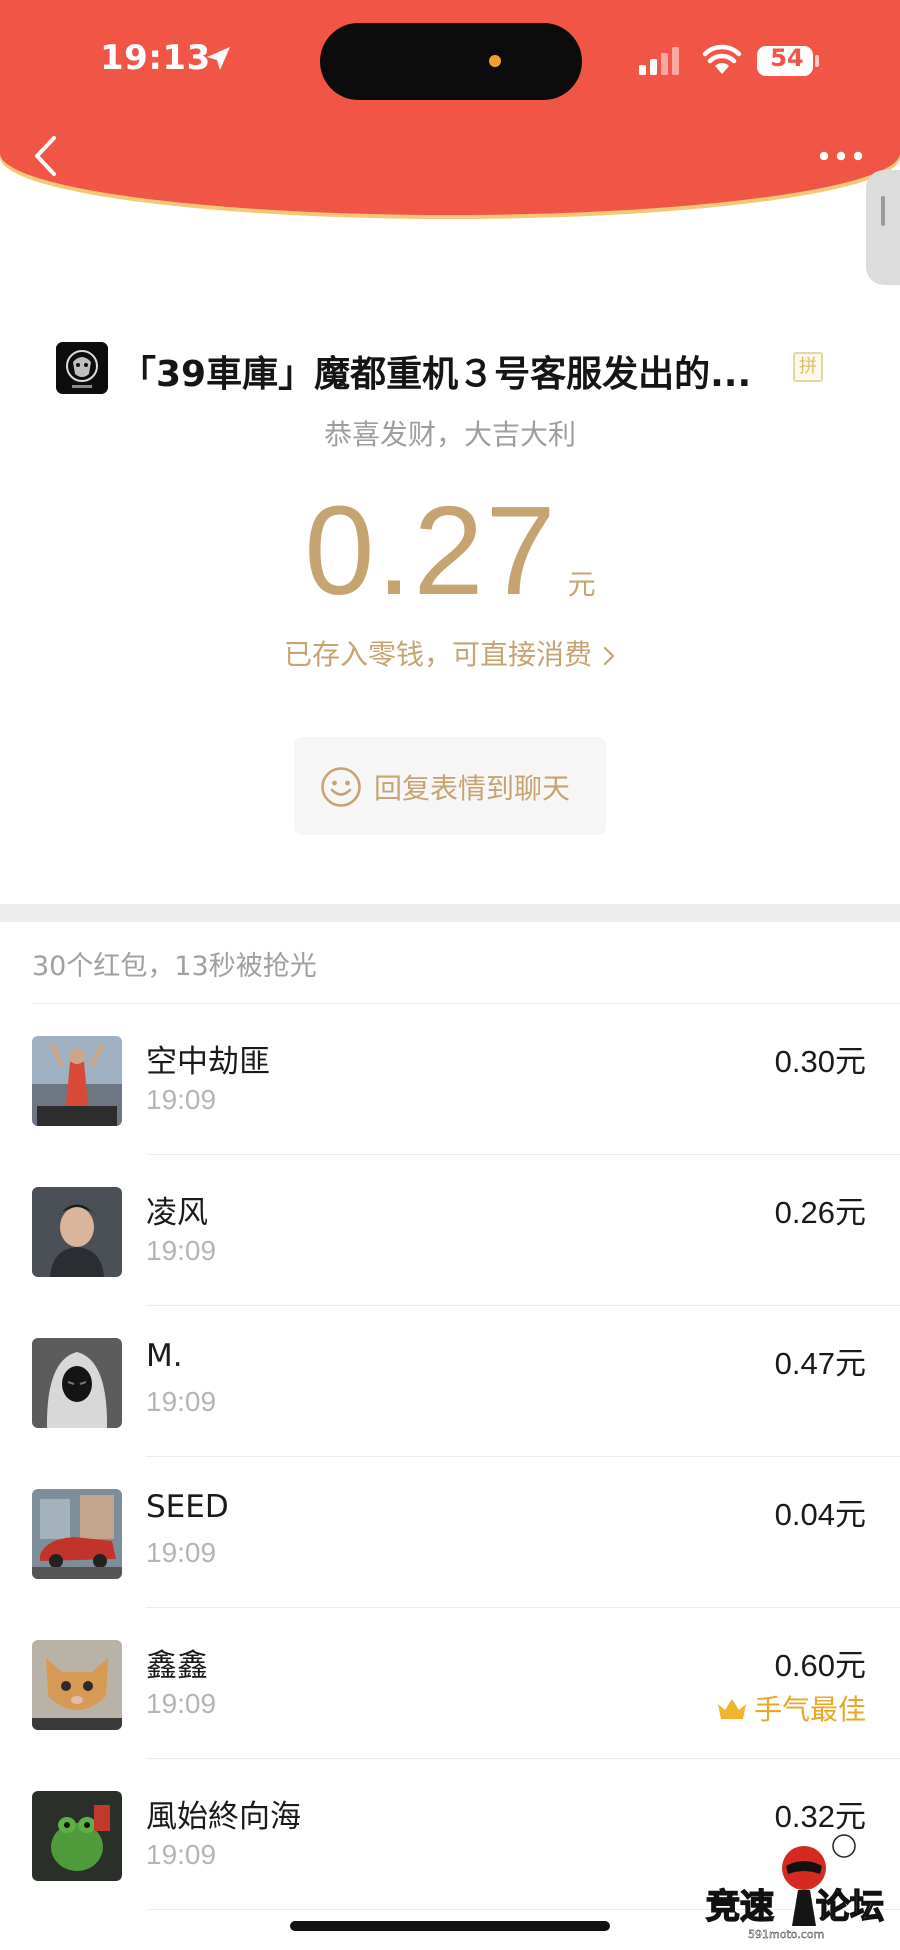  What do you see at coordinates (431, 550) in the screenshot?
I see `received-amount: 0.27` at bounding box center [431, 550].